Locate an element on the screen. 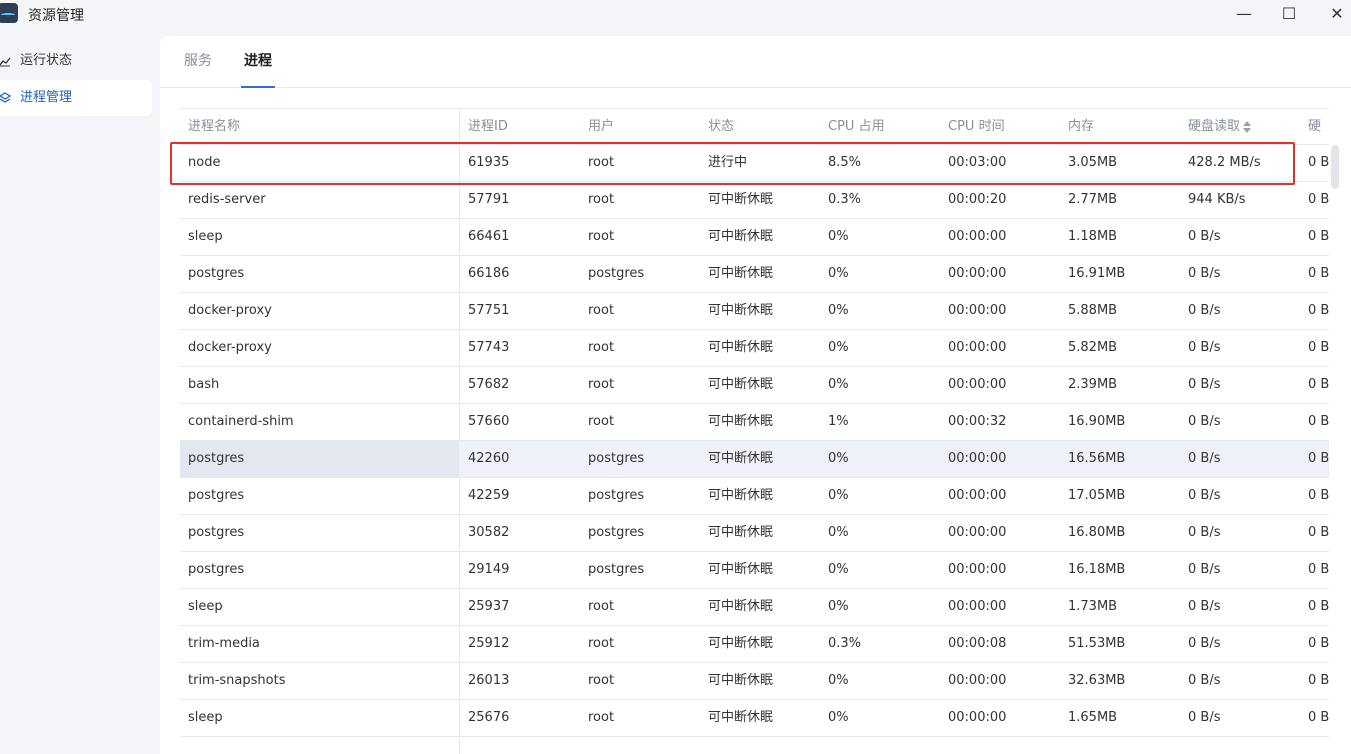  tab-processes: 进程 is located at coordinates (258, 62).